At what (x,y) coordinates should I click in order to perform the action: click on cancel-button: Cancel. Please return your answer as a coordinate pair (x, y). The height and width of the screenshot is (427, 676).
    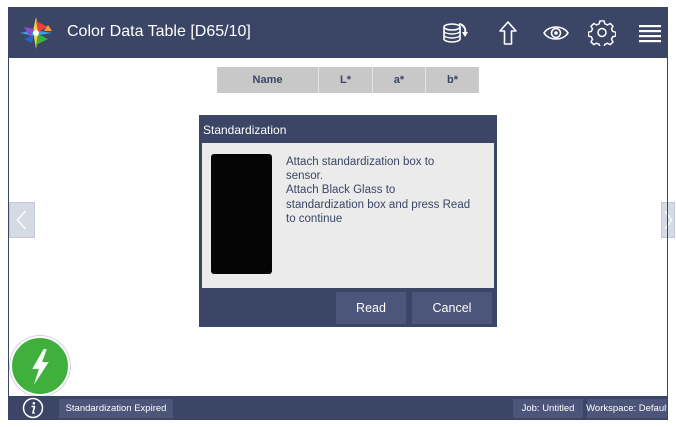
    Looking at the image, I should click on (452, 308).